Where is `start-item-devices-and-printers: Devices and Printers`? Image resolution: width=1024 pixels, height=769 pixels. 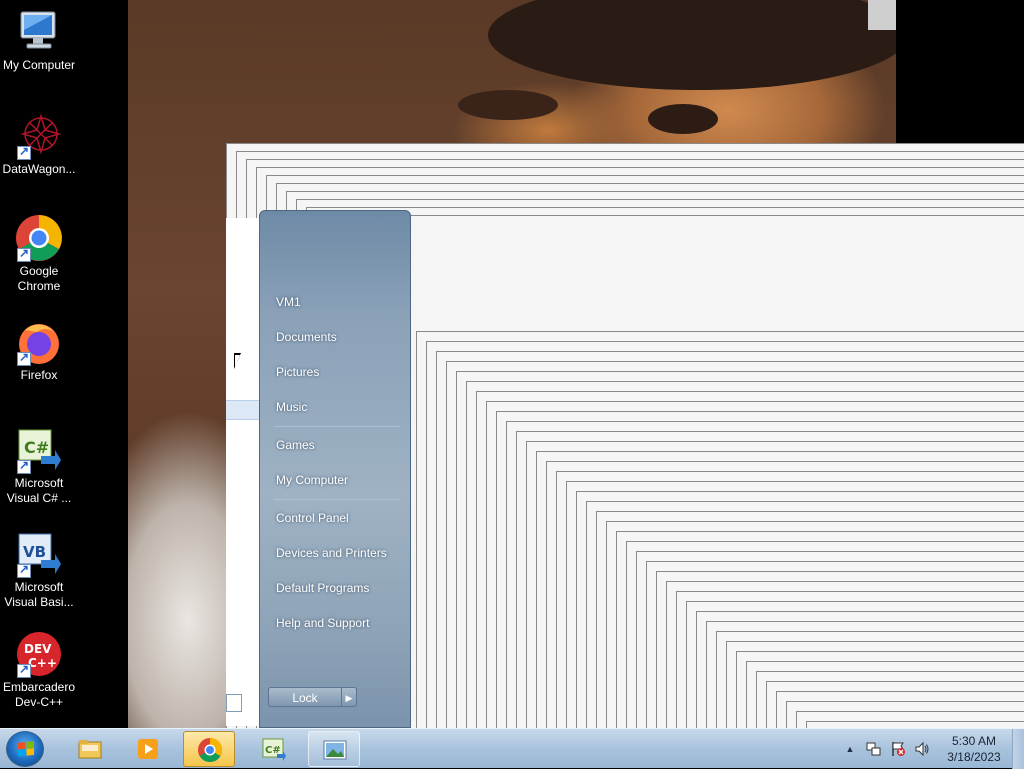 start-item-devices-and-printers: Devices and Printers is located at coordinates (341, 553).